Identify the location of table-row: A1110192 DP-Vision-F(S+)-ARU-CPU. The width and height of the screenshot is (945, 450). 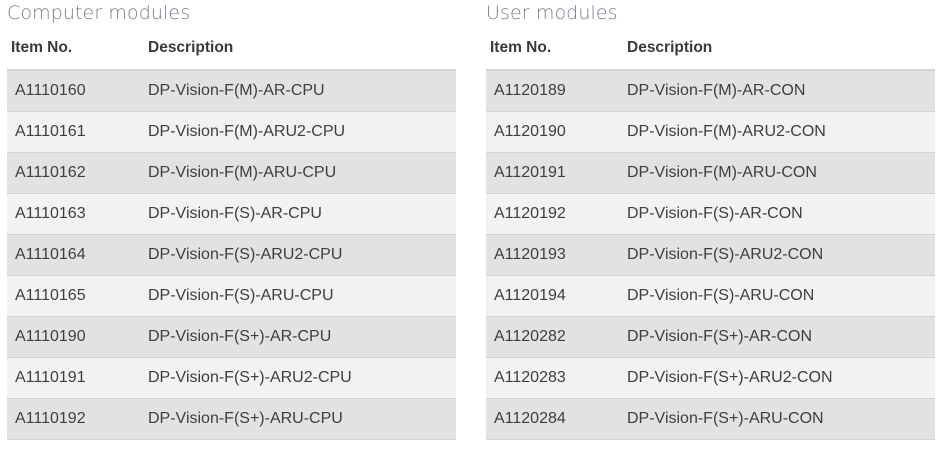
(231, 419).